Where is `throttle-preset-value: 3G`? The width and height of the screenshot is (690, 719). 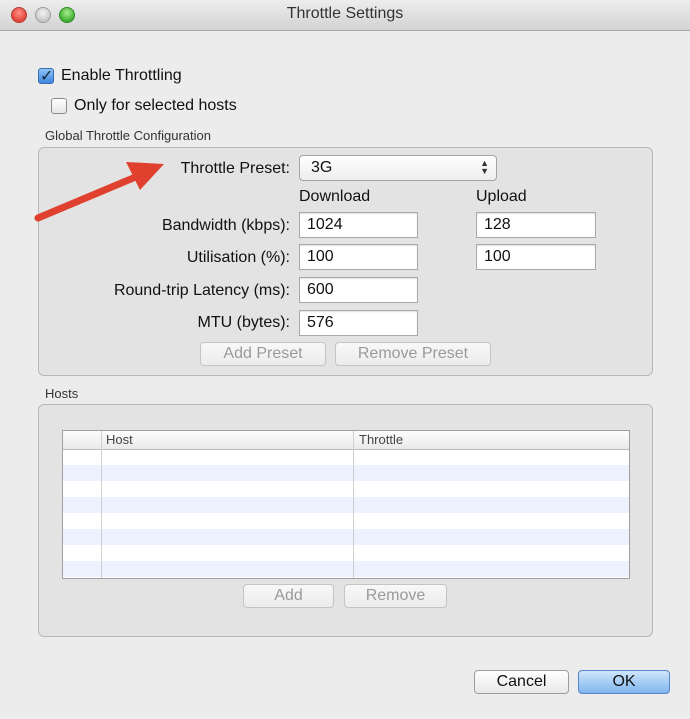 throttle-preset-value: 3G is located at coordinates (322, 167).